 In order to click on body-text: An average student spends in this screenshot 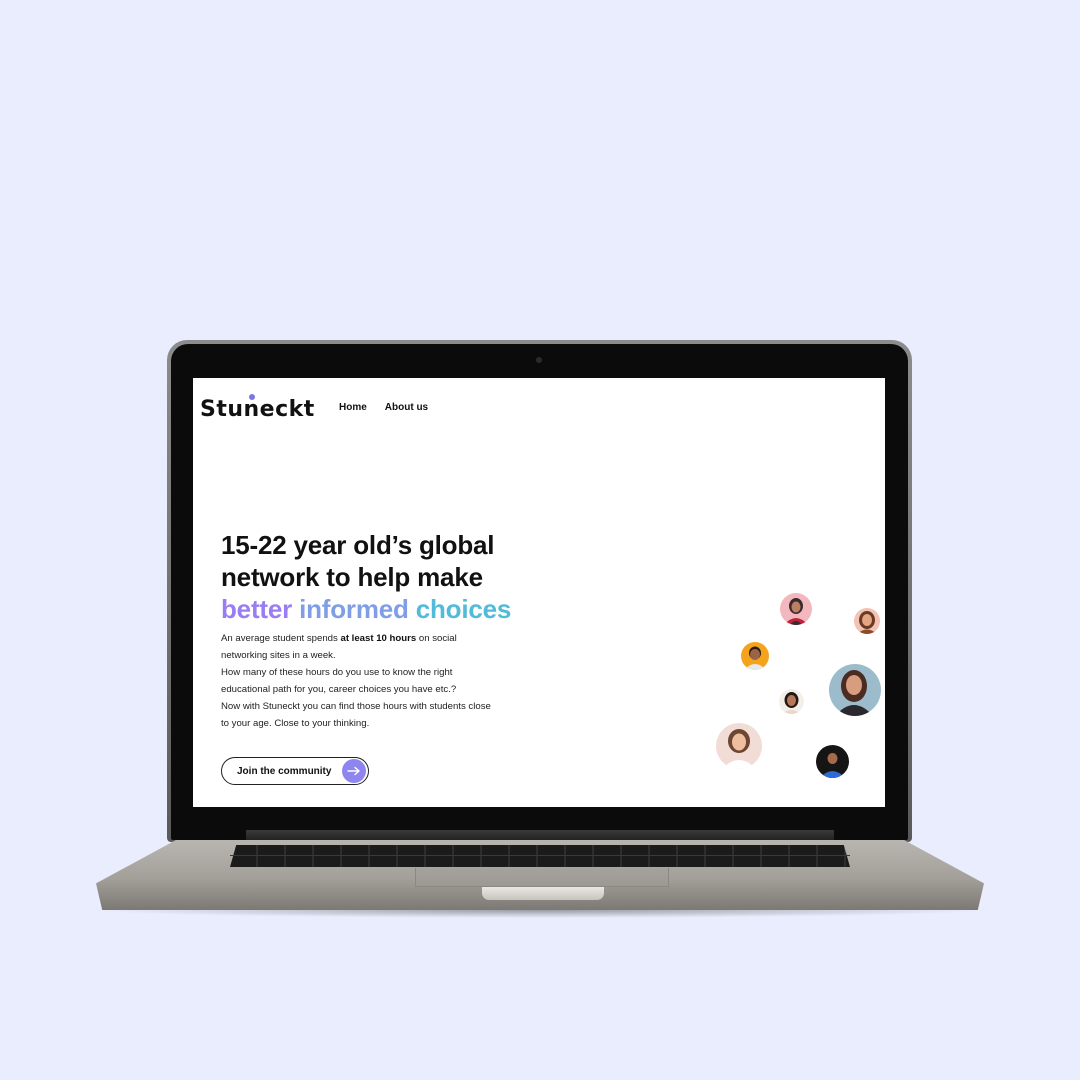, I will do `click(281, 638)`.